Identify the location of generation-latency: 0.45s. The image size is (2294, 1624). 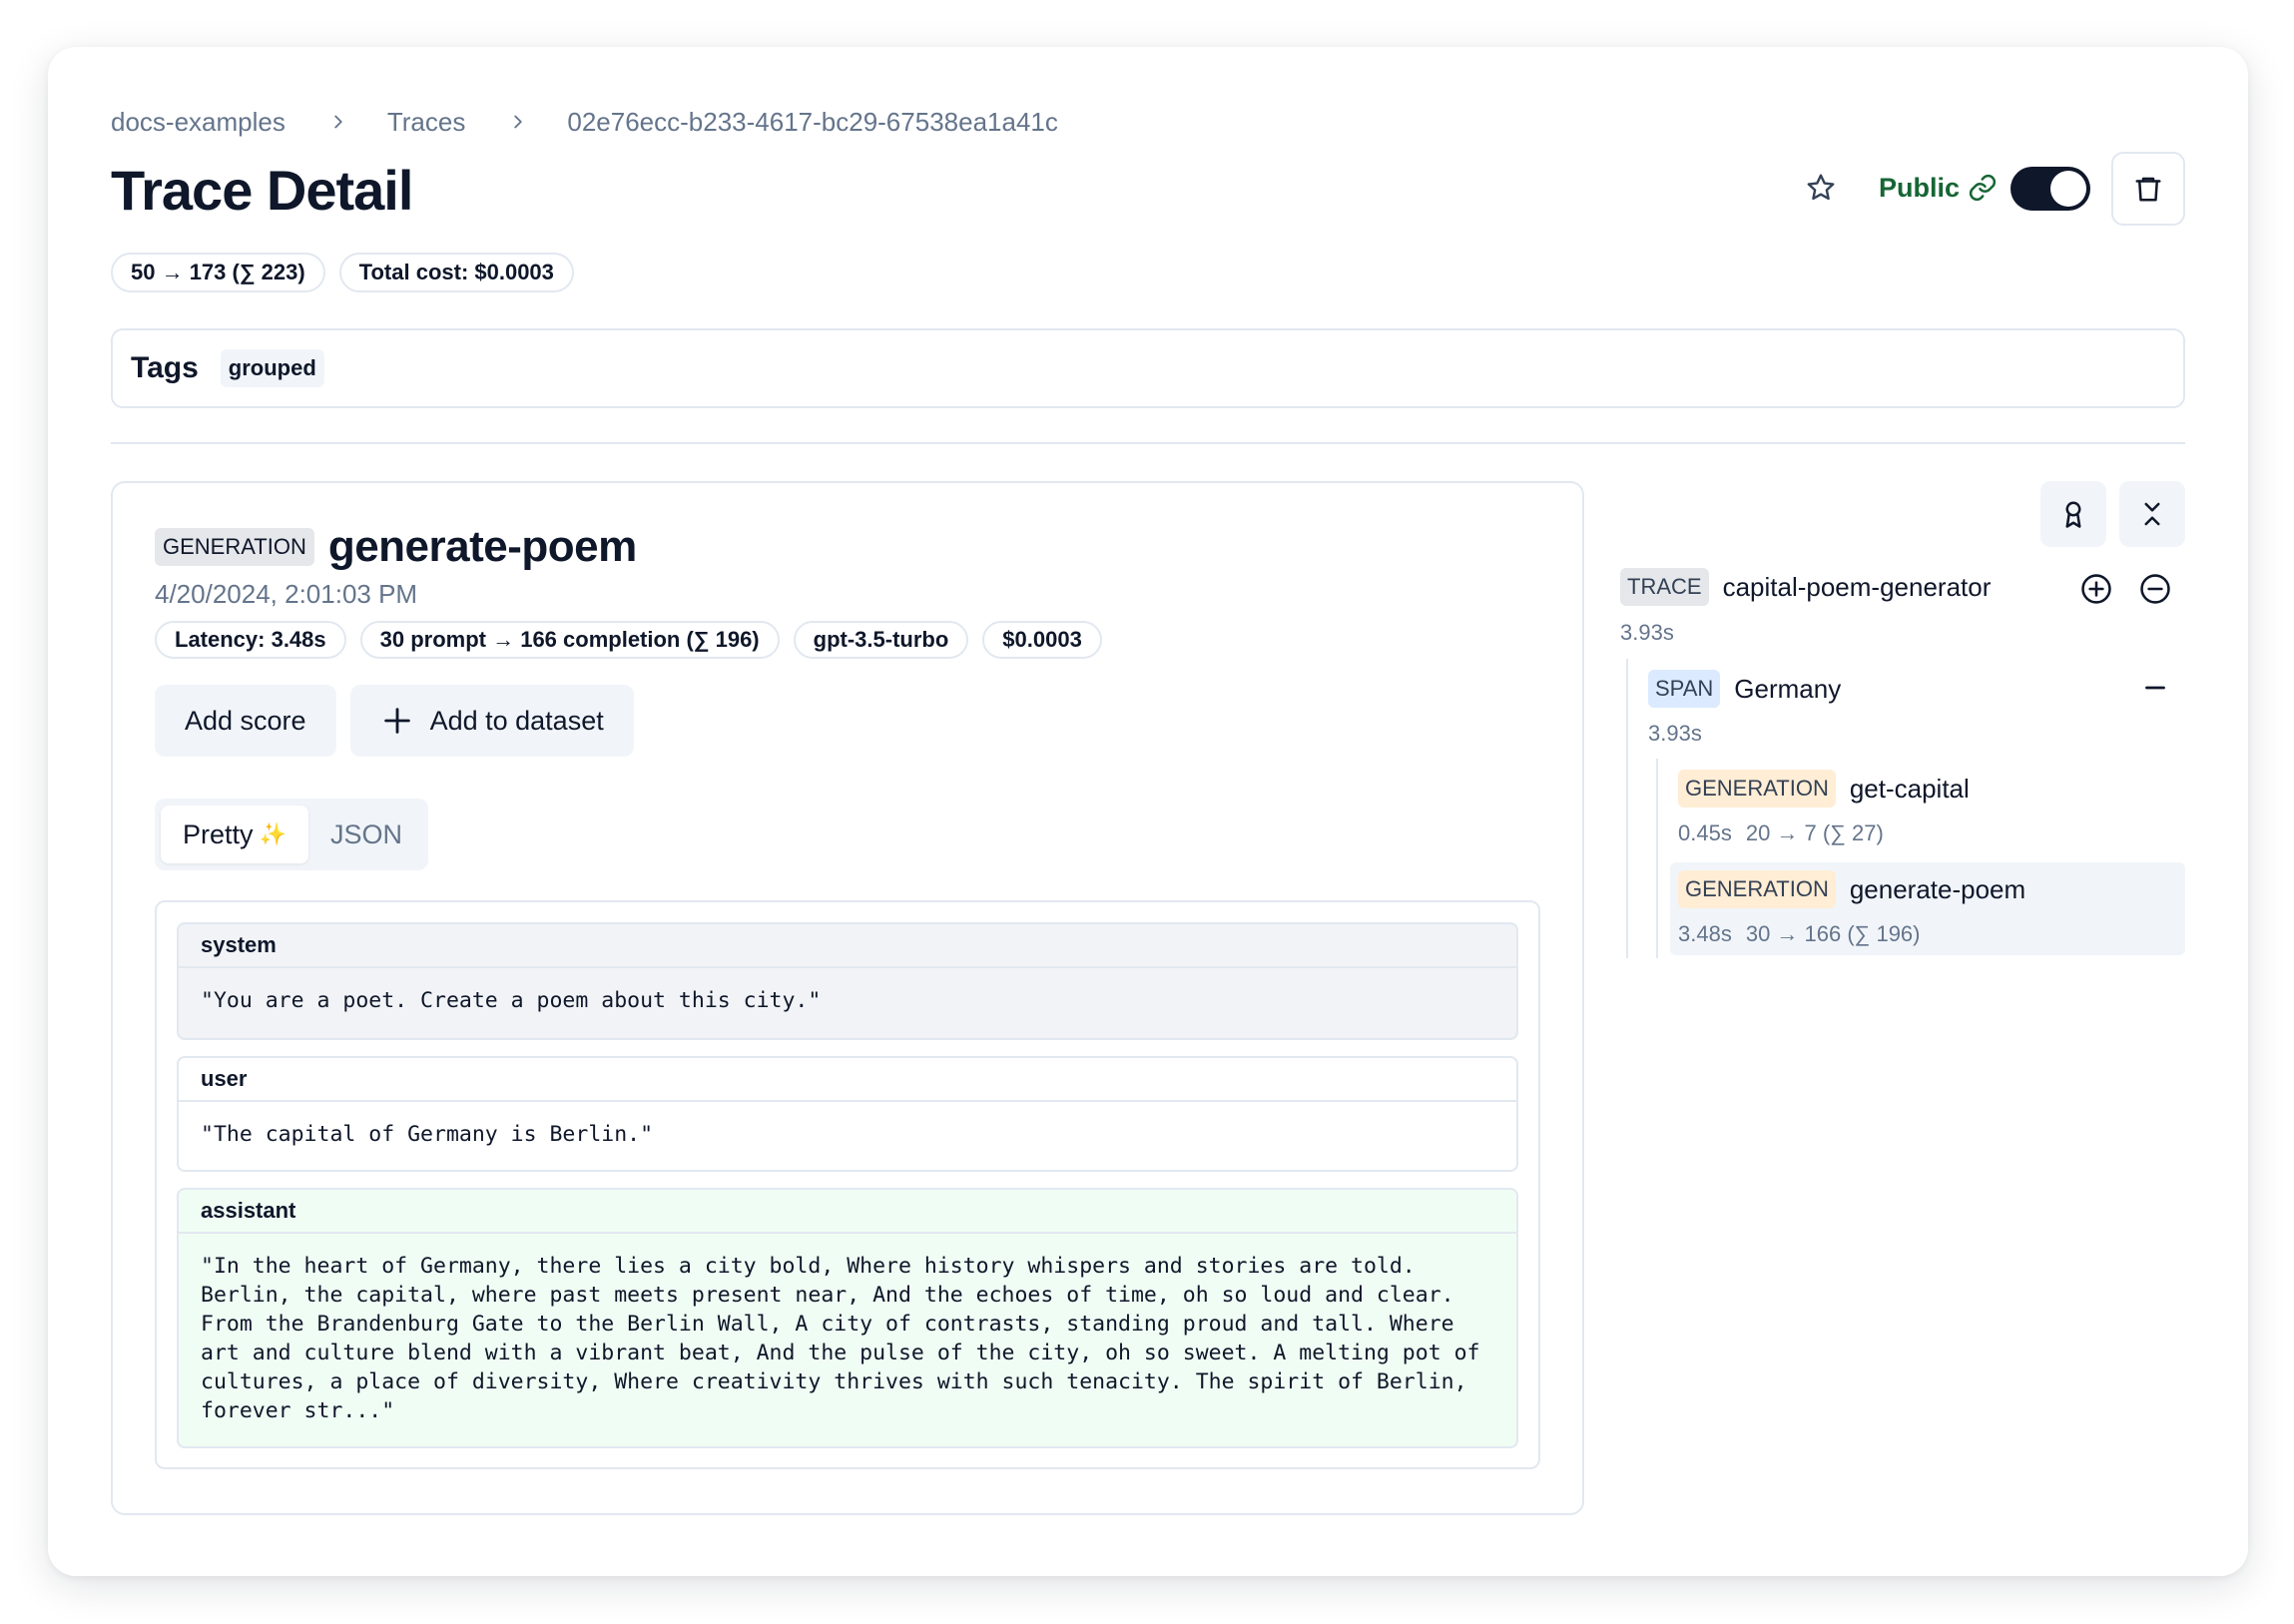
(1705, 832).